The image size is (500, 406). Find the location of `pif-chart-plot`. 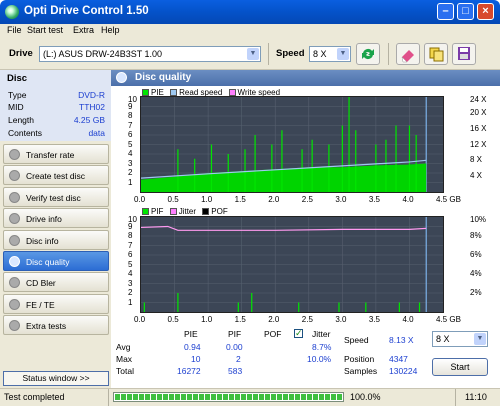

pif-chart-plot is located at coordinates (291, 264).